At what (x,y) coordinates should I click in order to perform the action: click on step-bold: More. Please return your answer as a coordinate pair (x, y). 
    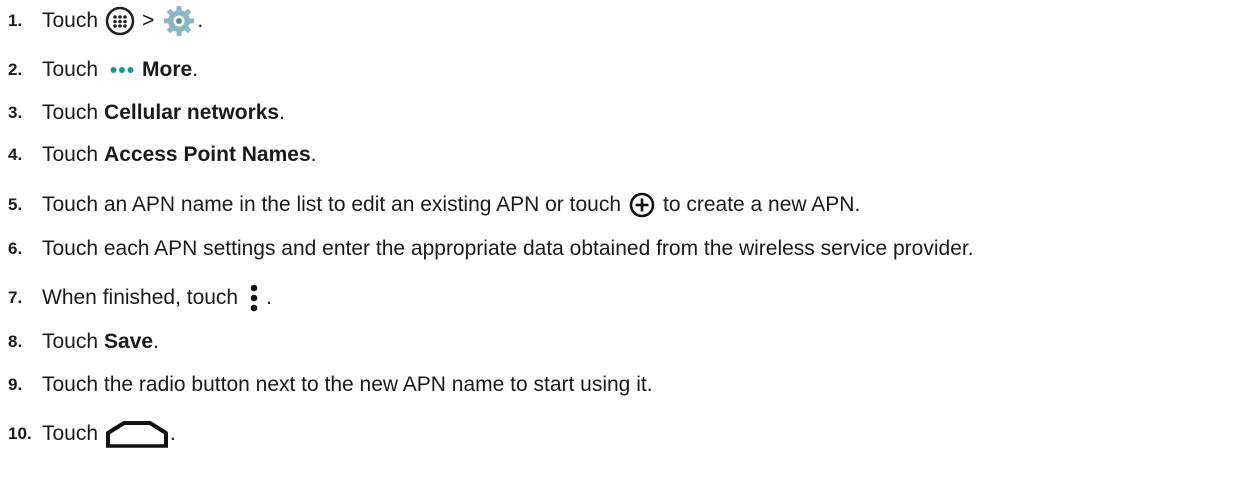
    Looking at the image, I should click on (167, 69).